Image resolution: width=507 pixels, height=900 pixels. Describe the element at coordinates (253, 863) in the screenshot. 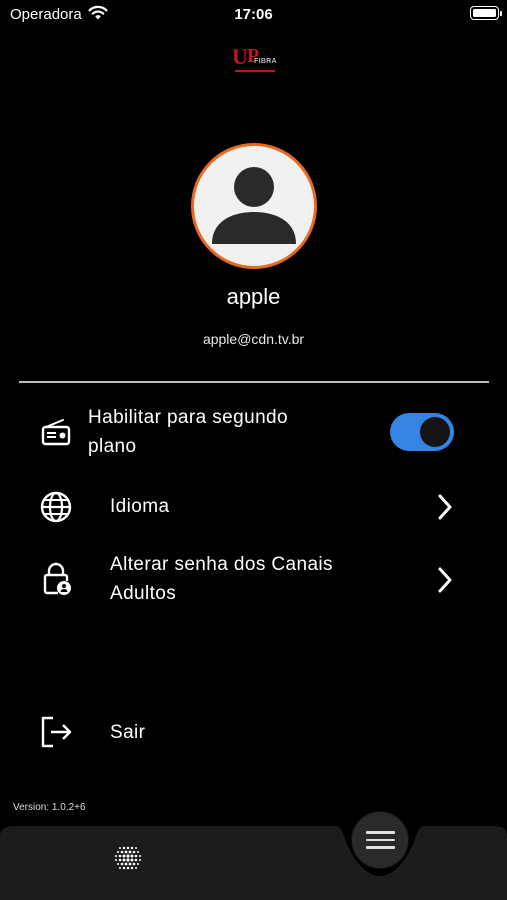

I see `bottom-navigation-bar` at that location.